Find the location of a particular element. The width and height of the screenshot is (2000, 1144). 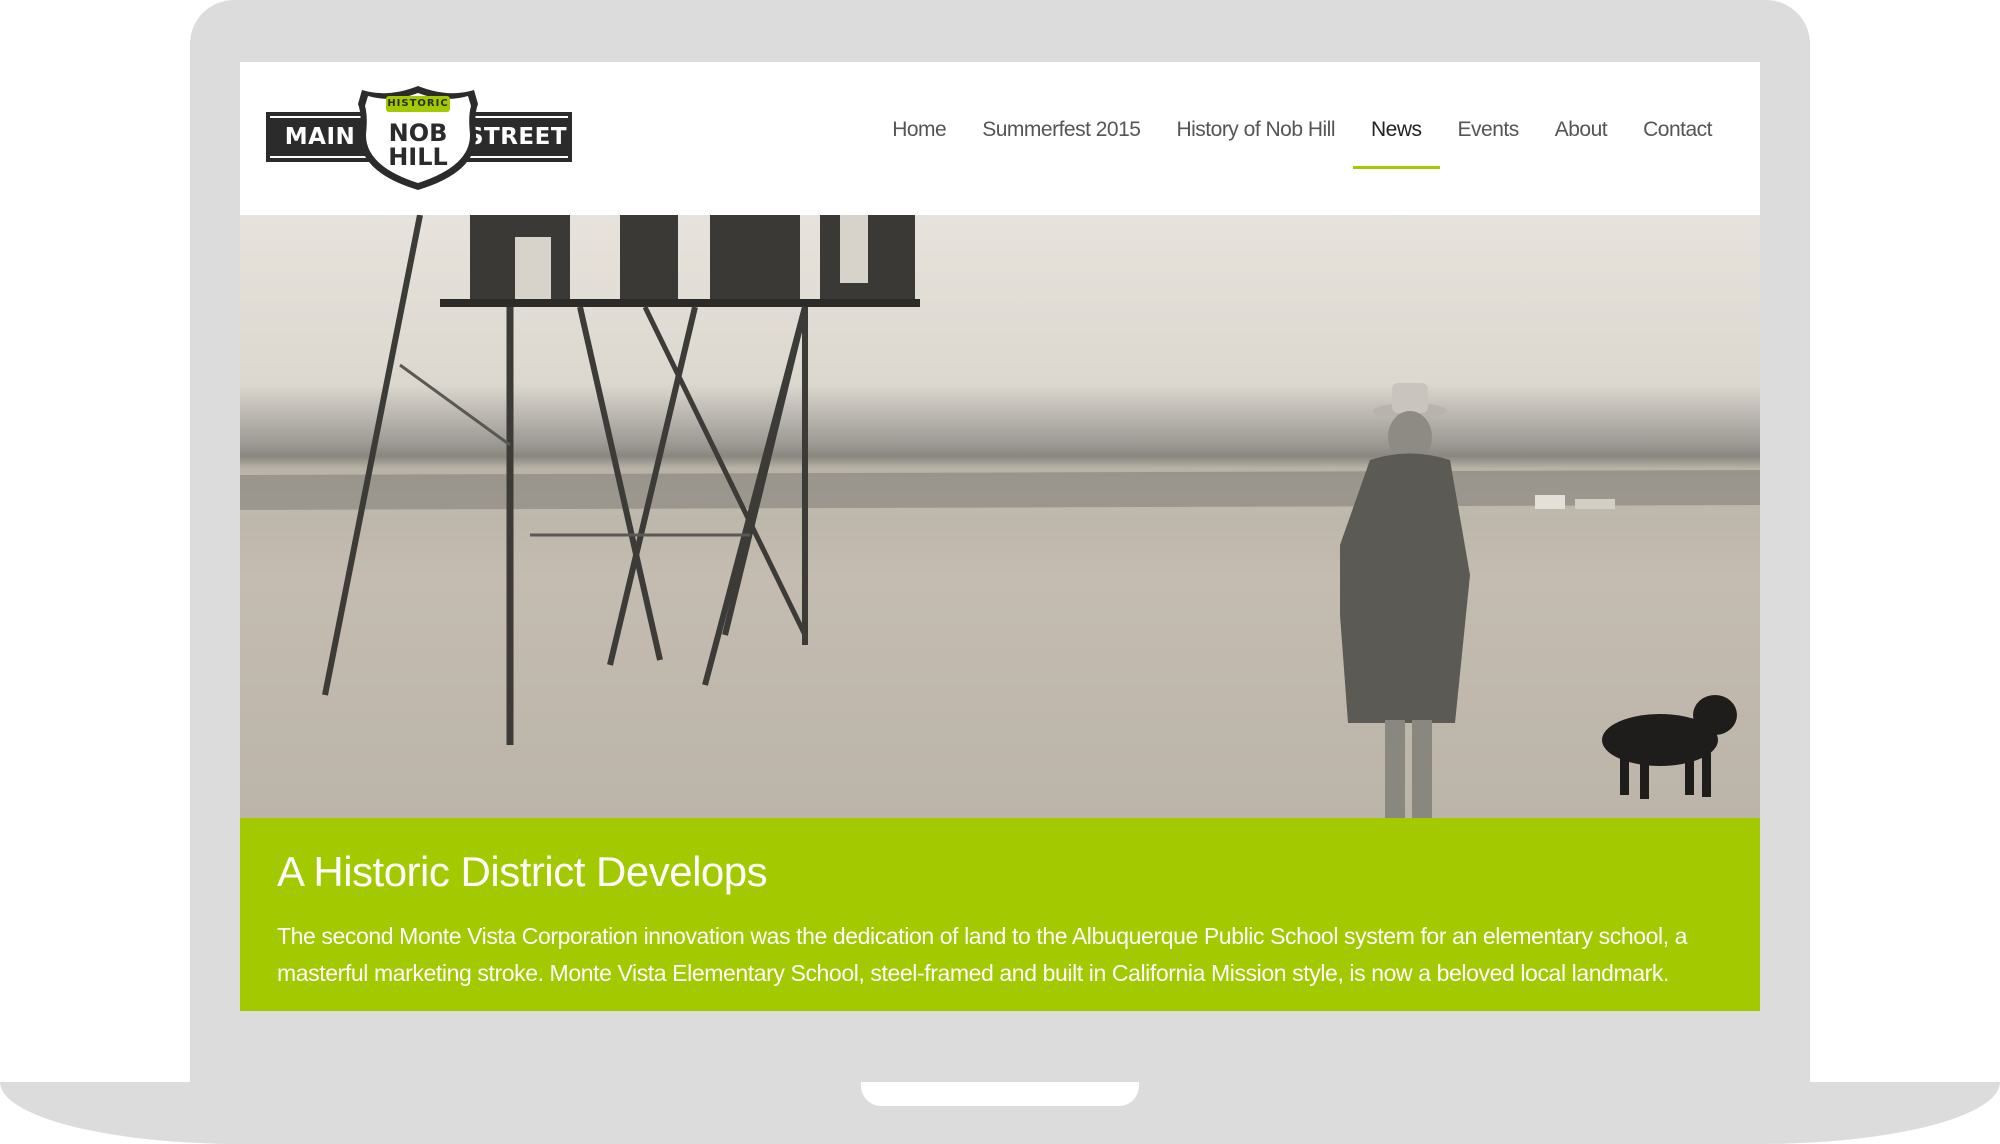

logo-shield-top: HISTORIC is located at coordinates (418, 103).